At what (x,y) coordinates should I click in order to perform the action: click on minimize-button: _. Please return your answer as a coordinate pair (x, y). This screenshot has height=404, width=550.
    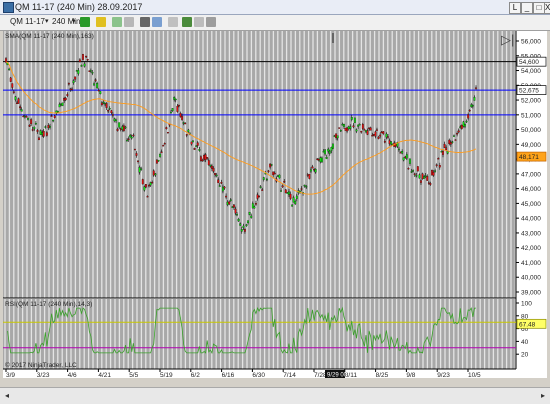
    Looking at the image, I should click on (527, 8).